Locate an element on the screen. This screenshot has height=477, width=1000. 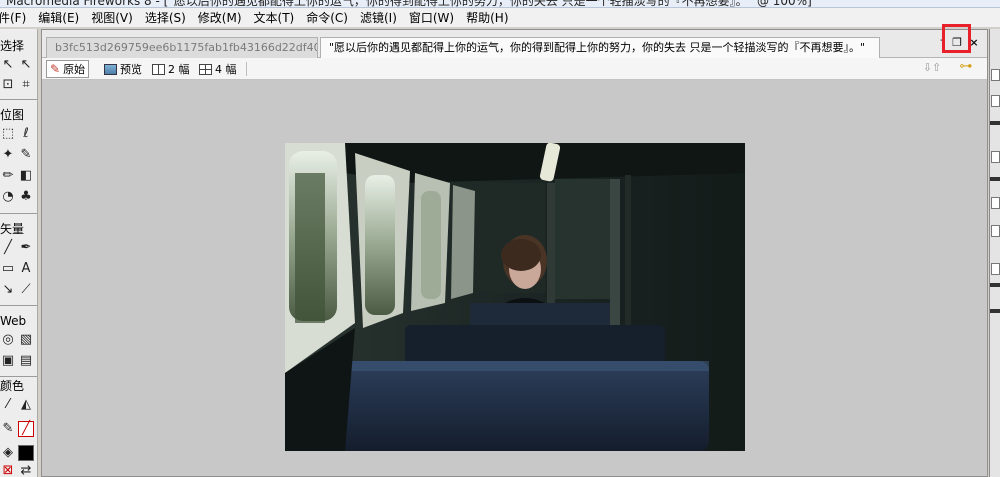
pointer-icon: ↖ is located at coordinates (8, 65).